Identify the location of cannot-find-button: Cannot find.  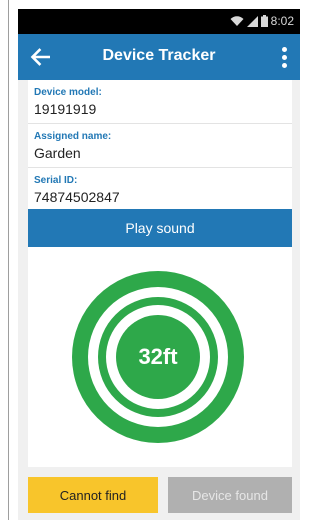
(93, 495).